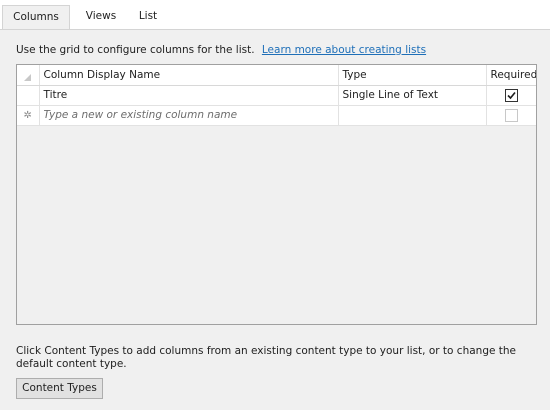 The image size is (550, 410). What do you see at coordinates (59, 388) in the screenshot?
I see `content-types-button: Content Types` at bounding box center [59, 388].